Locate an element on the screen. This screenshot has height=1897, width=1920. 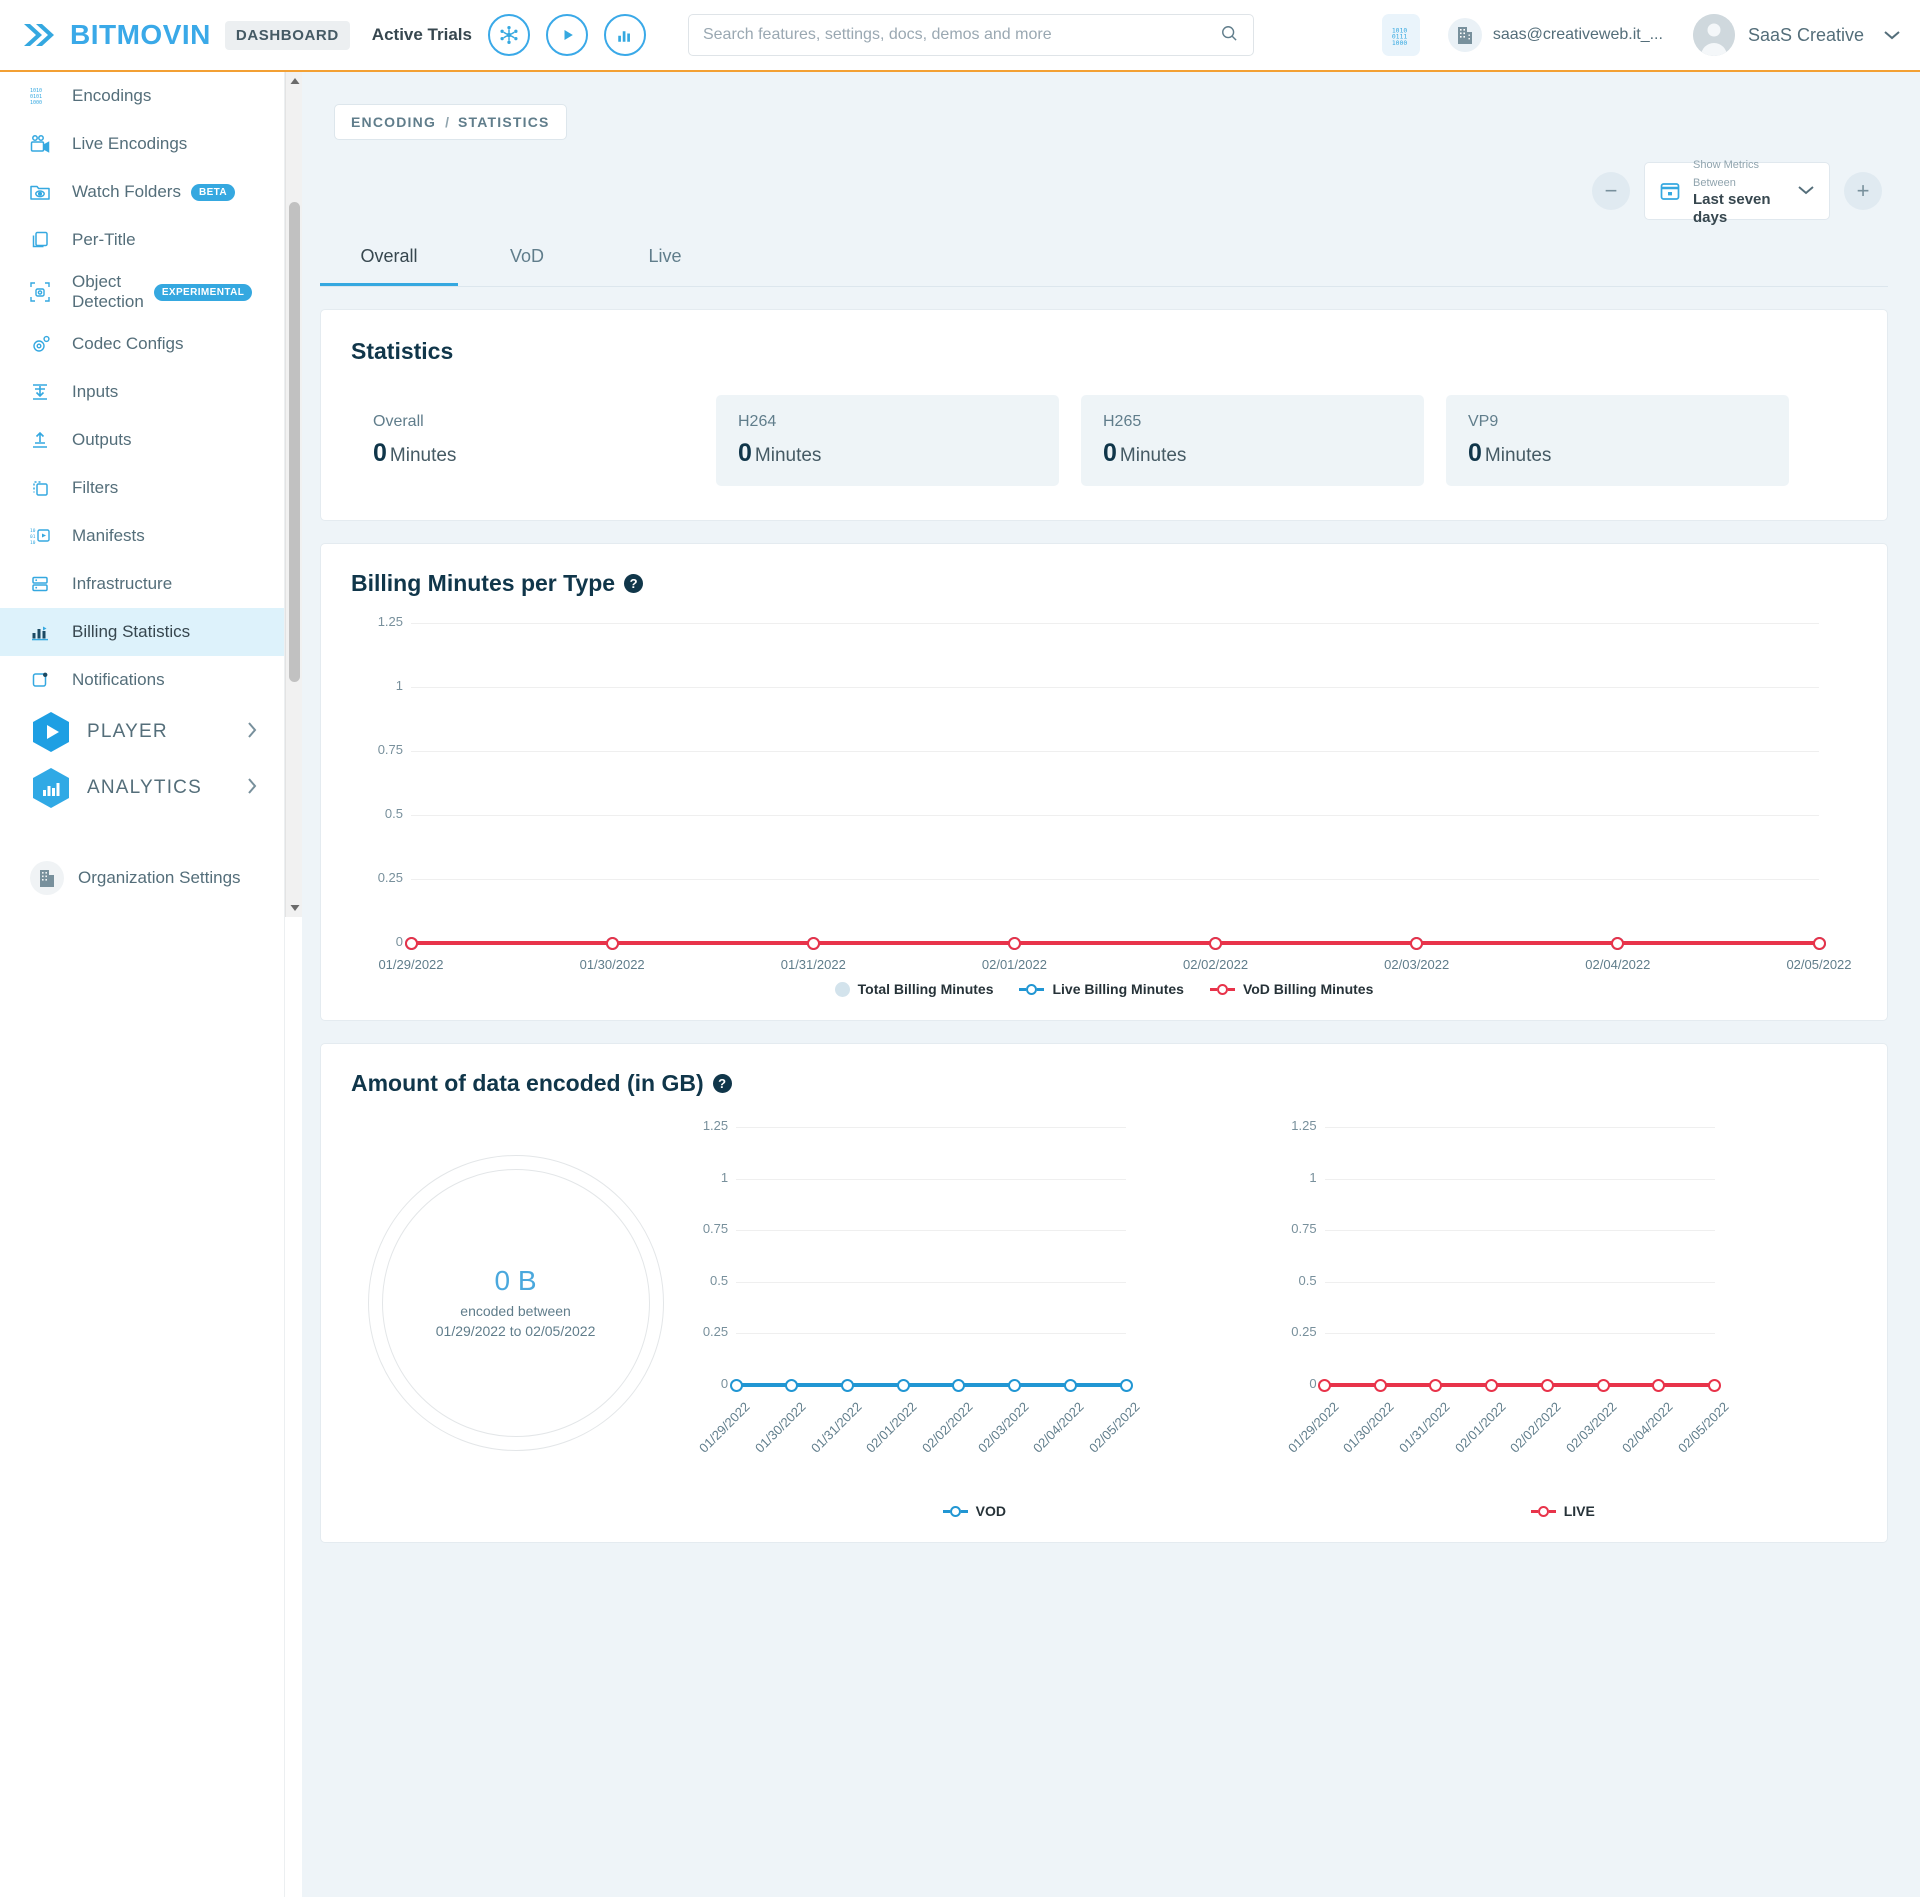
legend-item-live: LIVE is located at coordinates (1562, 1511).